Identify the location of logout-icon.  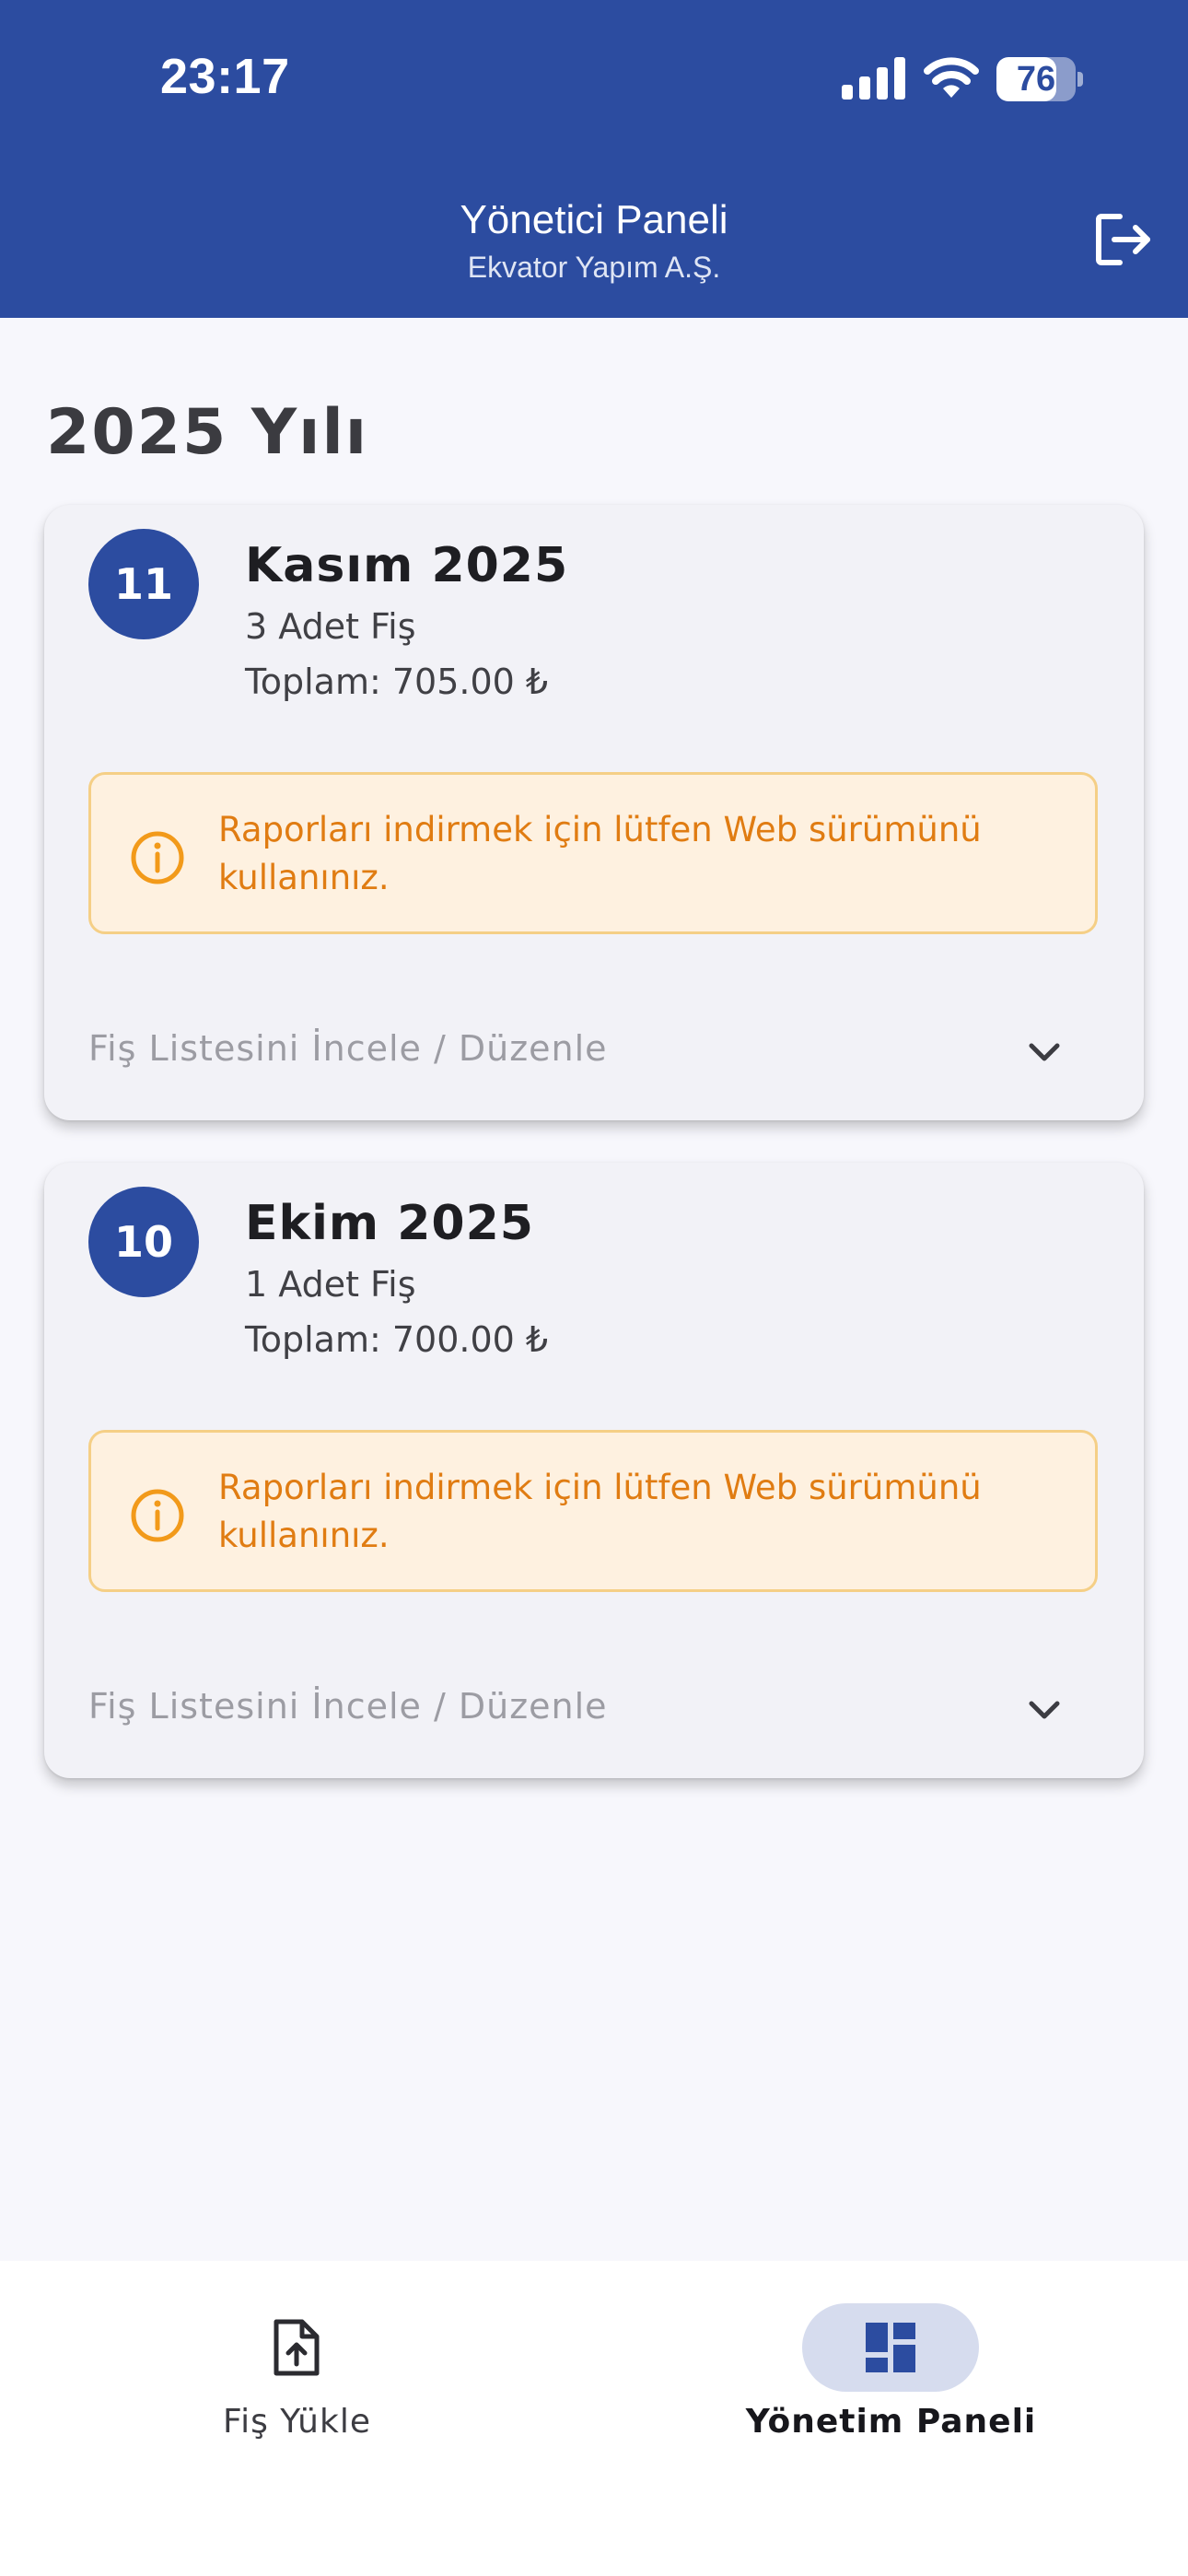
(1123, 239).